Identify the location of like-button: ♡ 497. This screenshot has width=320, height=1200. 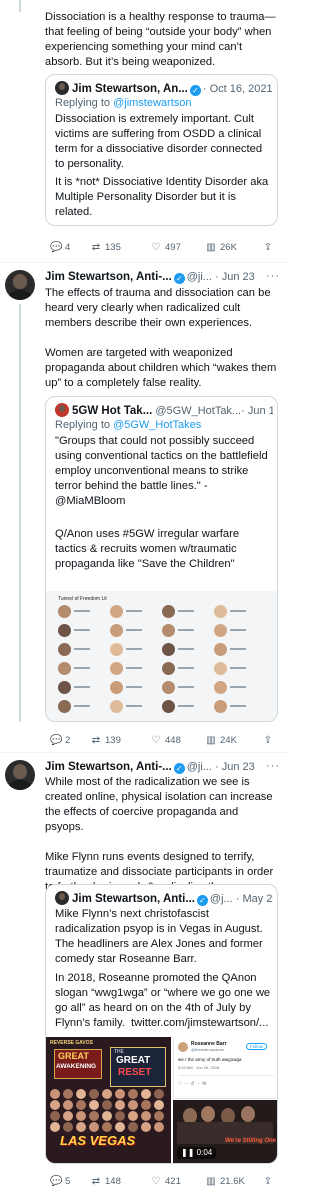
(165, 247).